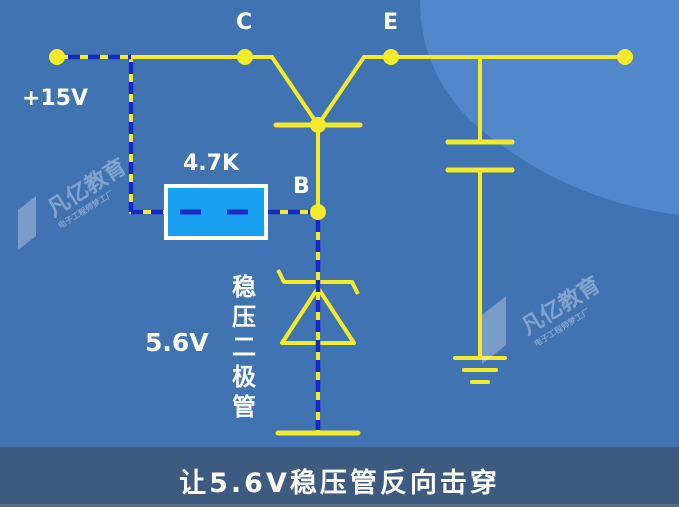  What do you see at coordinates (244, 22) in the screenshot?
I see `collector-label: C` at bounding box center [244, 22].